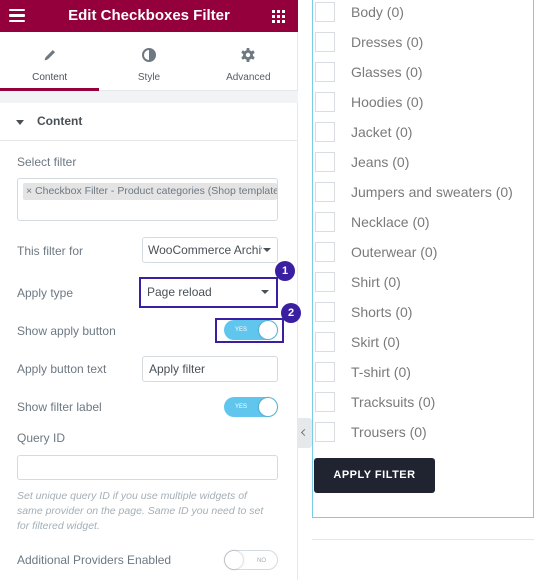  I want to click on checkbox-item: T-shirt (0), so click(363, 372).